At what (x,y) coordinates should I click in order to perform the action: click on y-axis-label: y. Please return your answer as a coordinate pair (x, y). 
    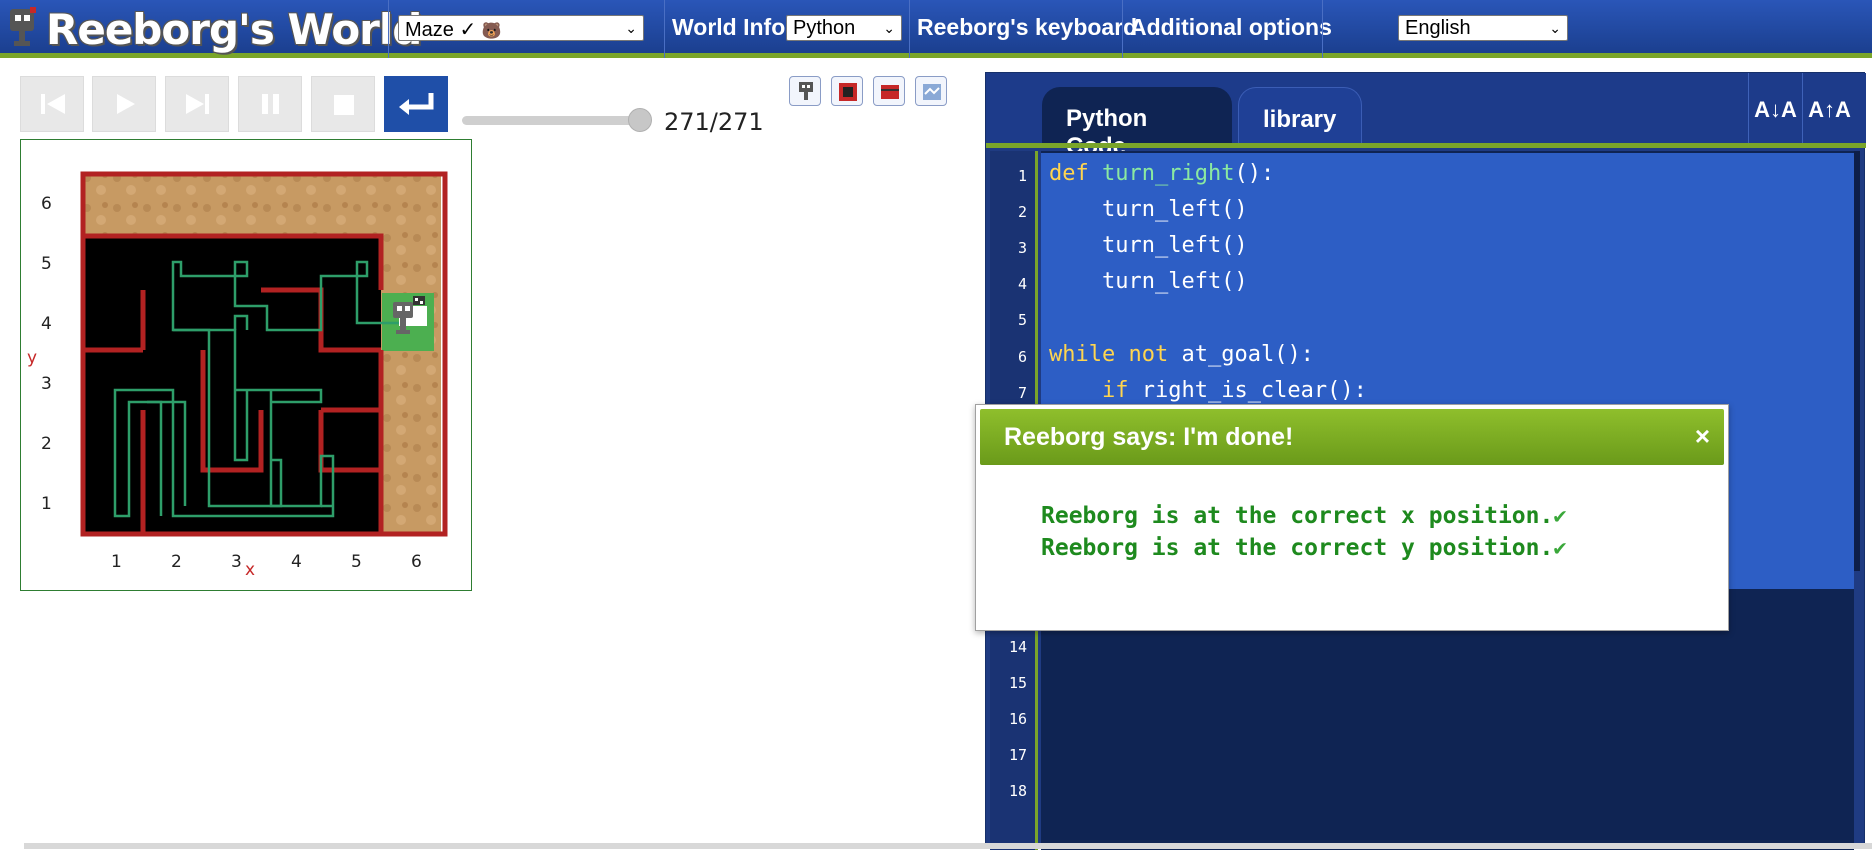
    Looking at the image, I should click on (32, 358).